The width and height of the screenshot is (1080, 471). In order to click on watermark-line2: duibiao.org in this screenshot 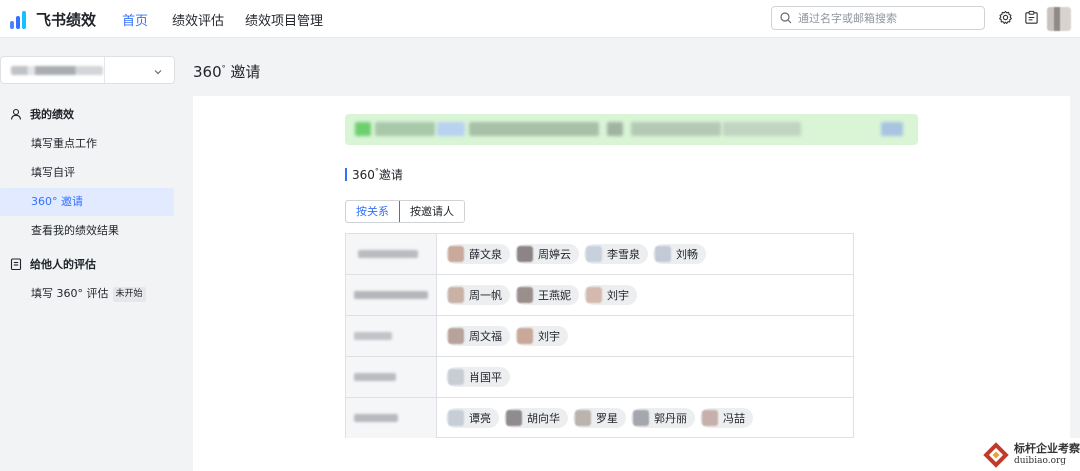, I will do `click(1040, 460)`.